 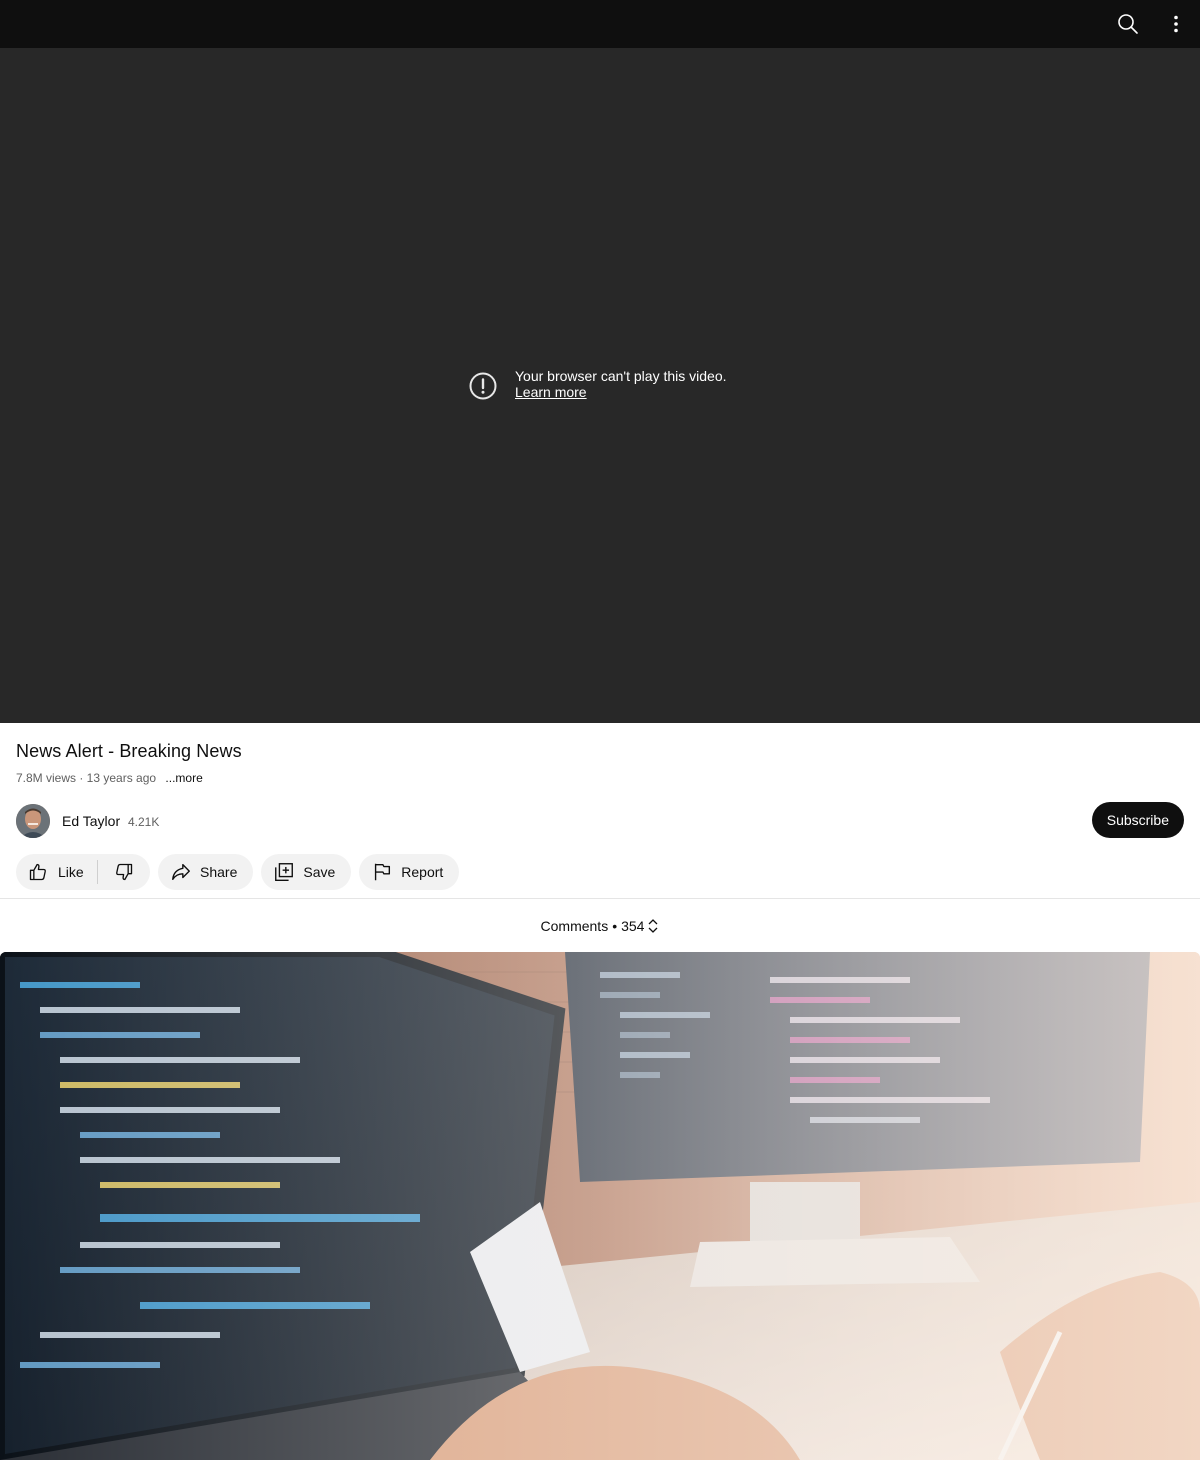 I want to click on channel-avatar-image, so click(x=33, y=821).